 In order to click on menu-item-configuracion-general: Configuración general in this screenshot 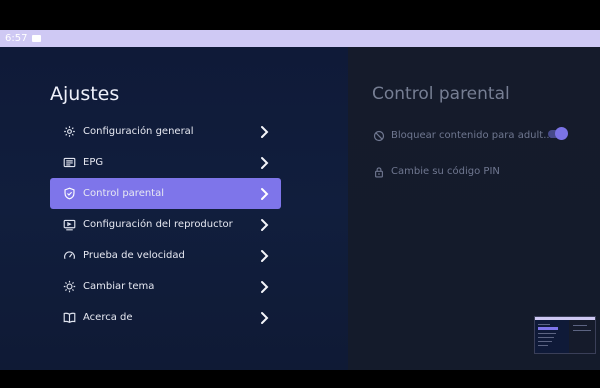, I will do `click(165, 131)`.